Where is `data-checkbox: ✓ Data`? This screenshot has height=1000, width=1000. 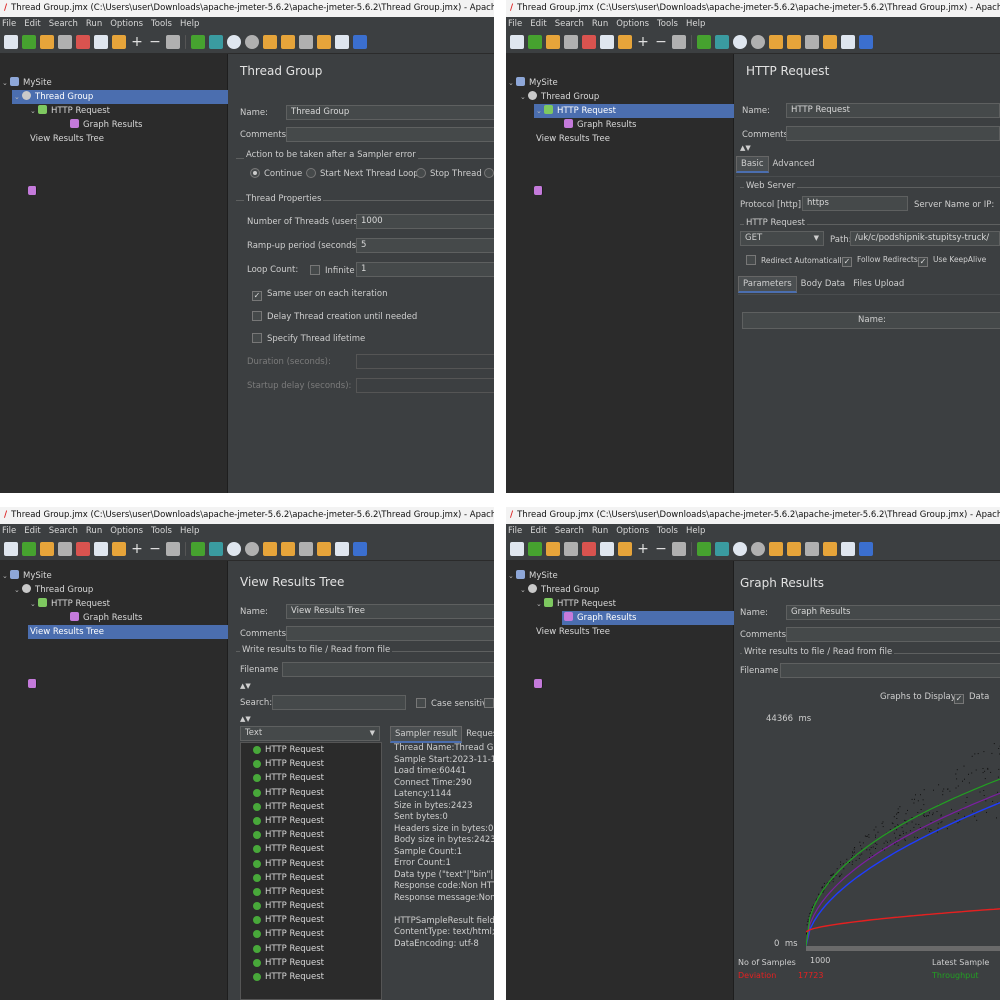 data-checkbox: ✓ Data is located at coordinates (971, 698).